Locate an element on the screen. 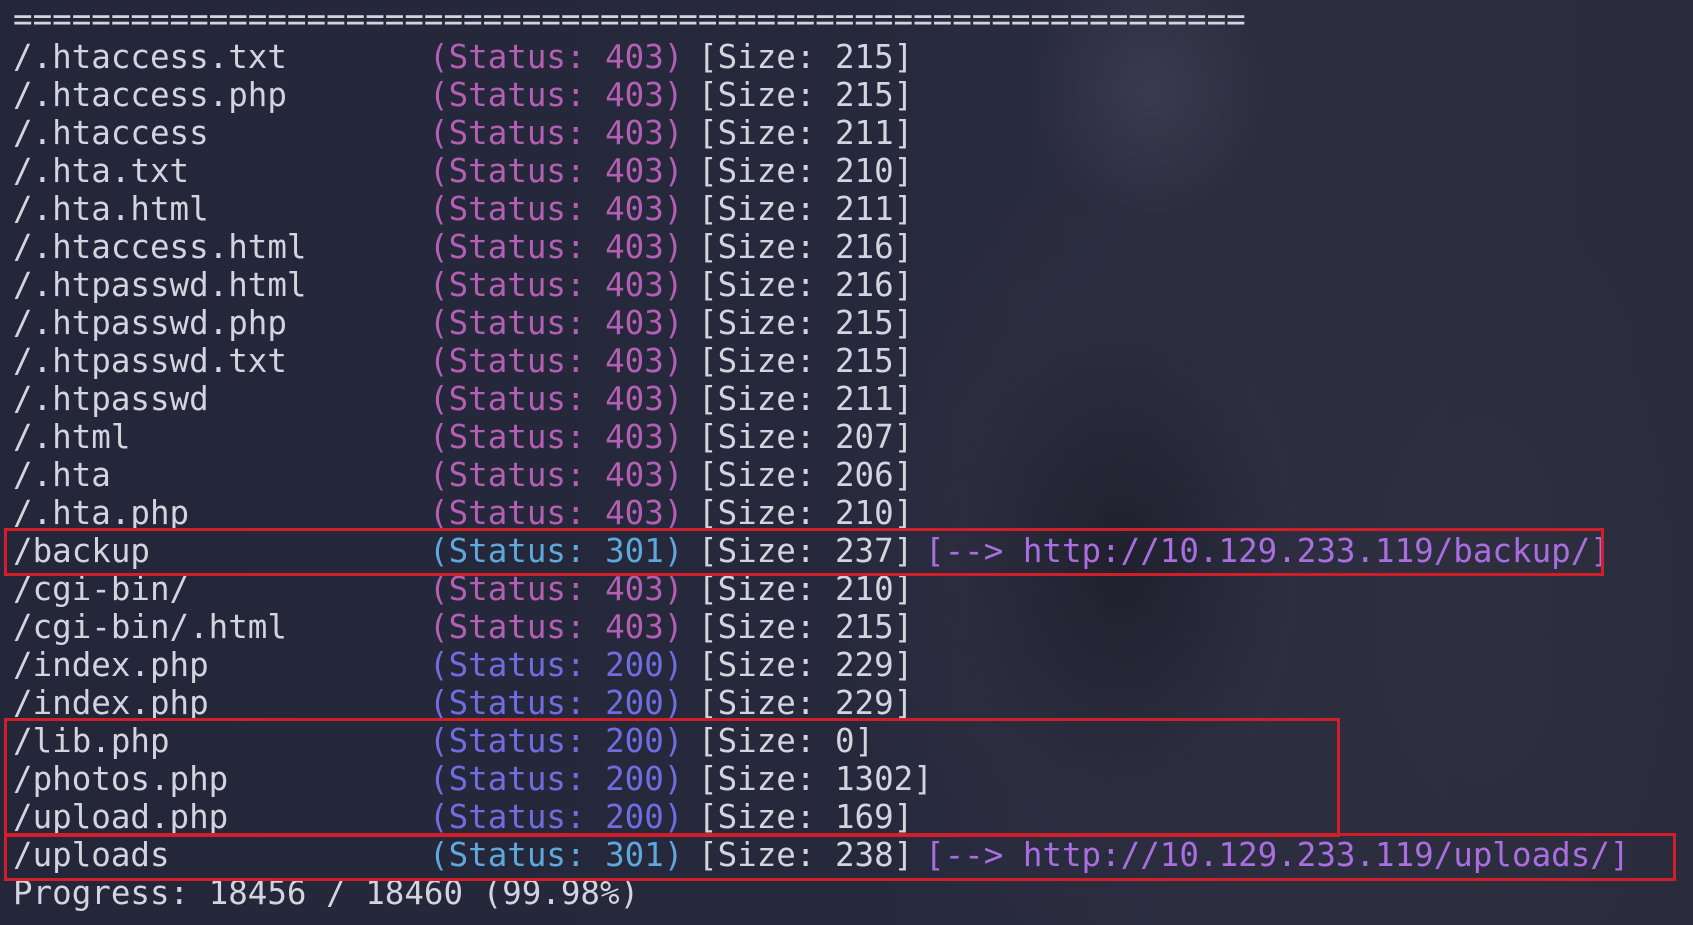 This screenshot has width=1693, height=925. highlight-box-uploads is located at coordinates (840, 857).